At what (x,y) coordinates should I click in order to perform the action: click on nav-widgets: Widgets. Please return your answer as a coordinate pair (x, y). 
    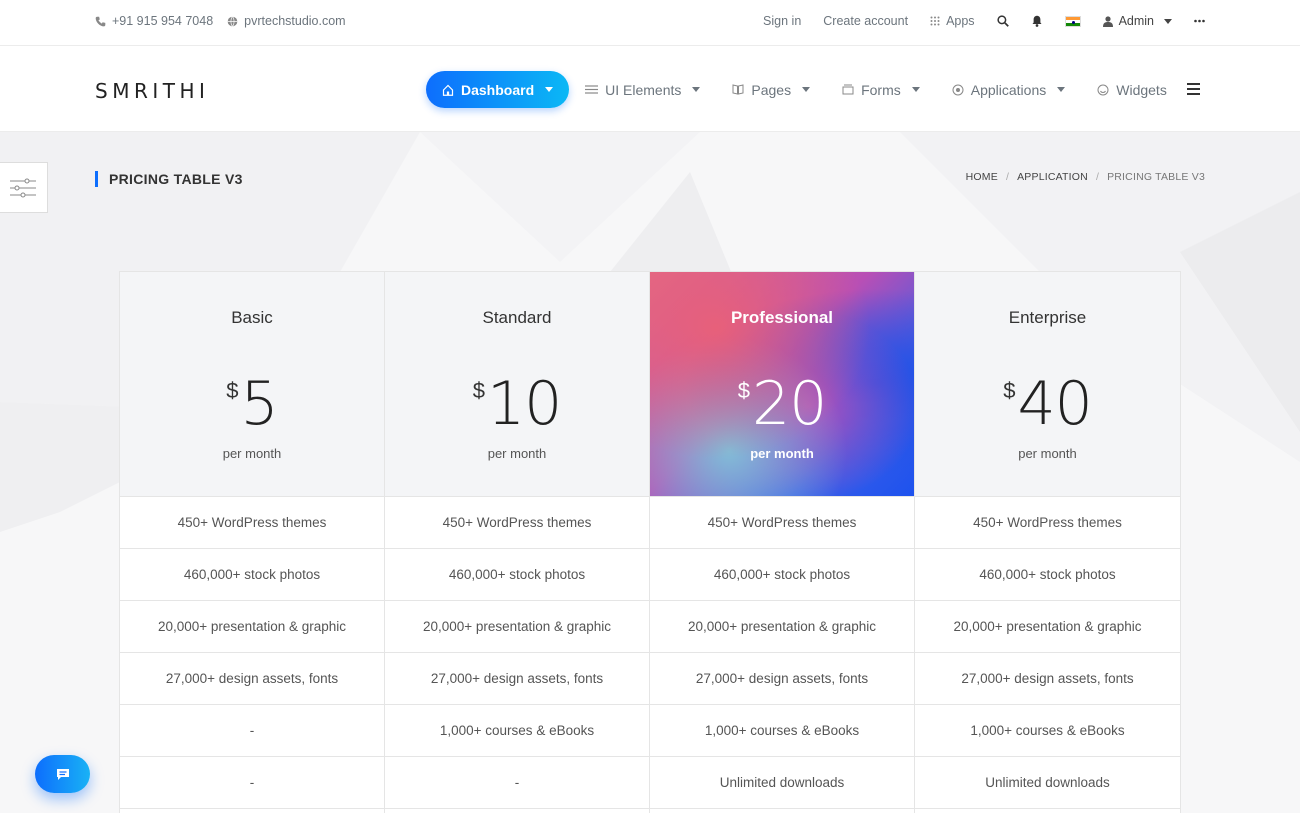
    Looking at the image, I should click on (1132, 89).